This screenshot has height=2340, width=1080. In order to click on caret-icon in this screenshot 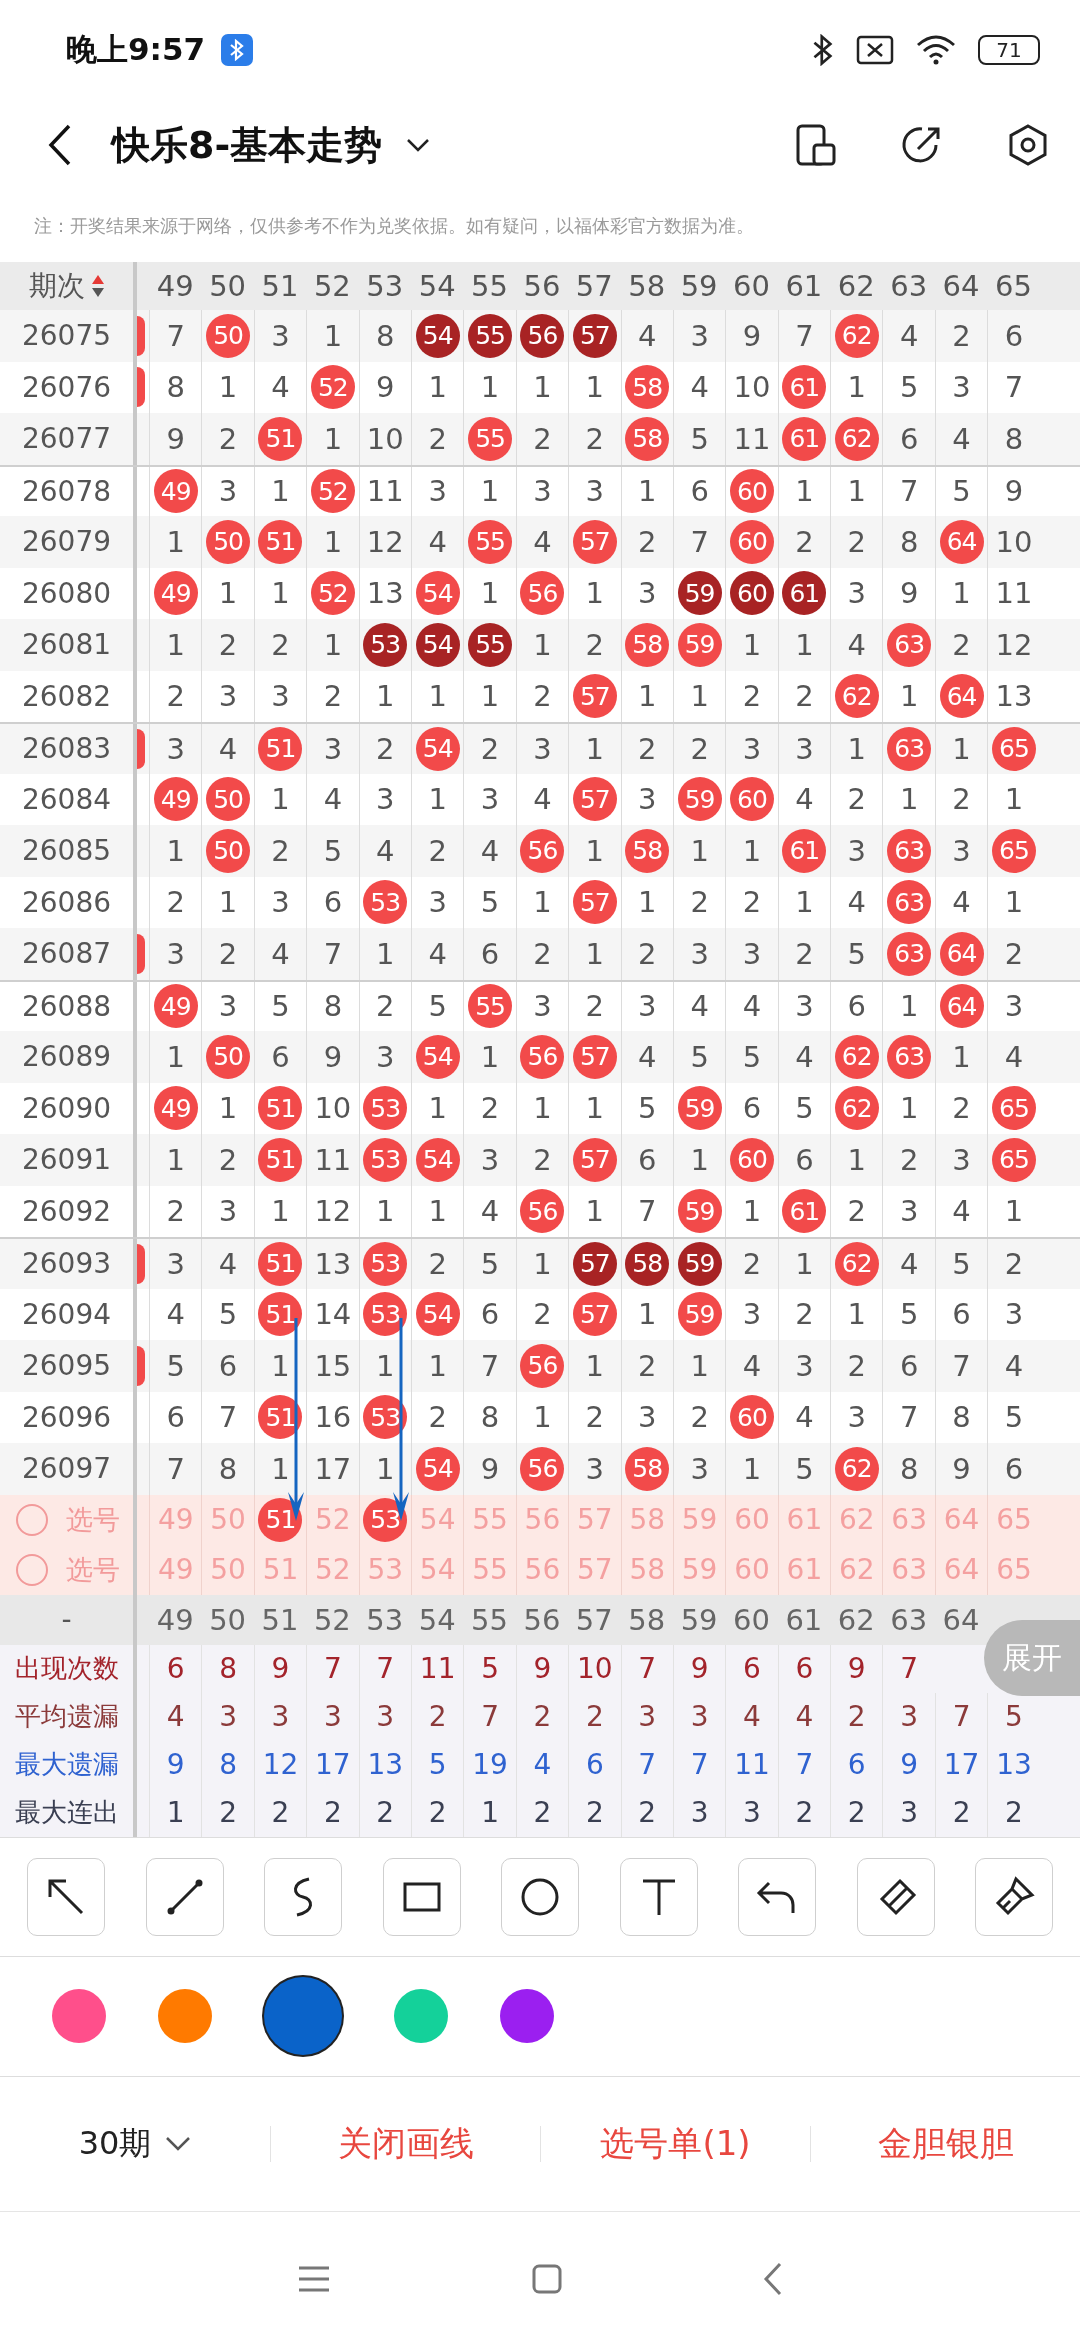, I will do `click(418, 145)`.